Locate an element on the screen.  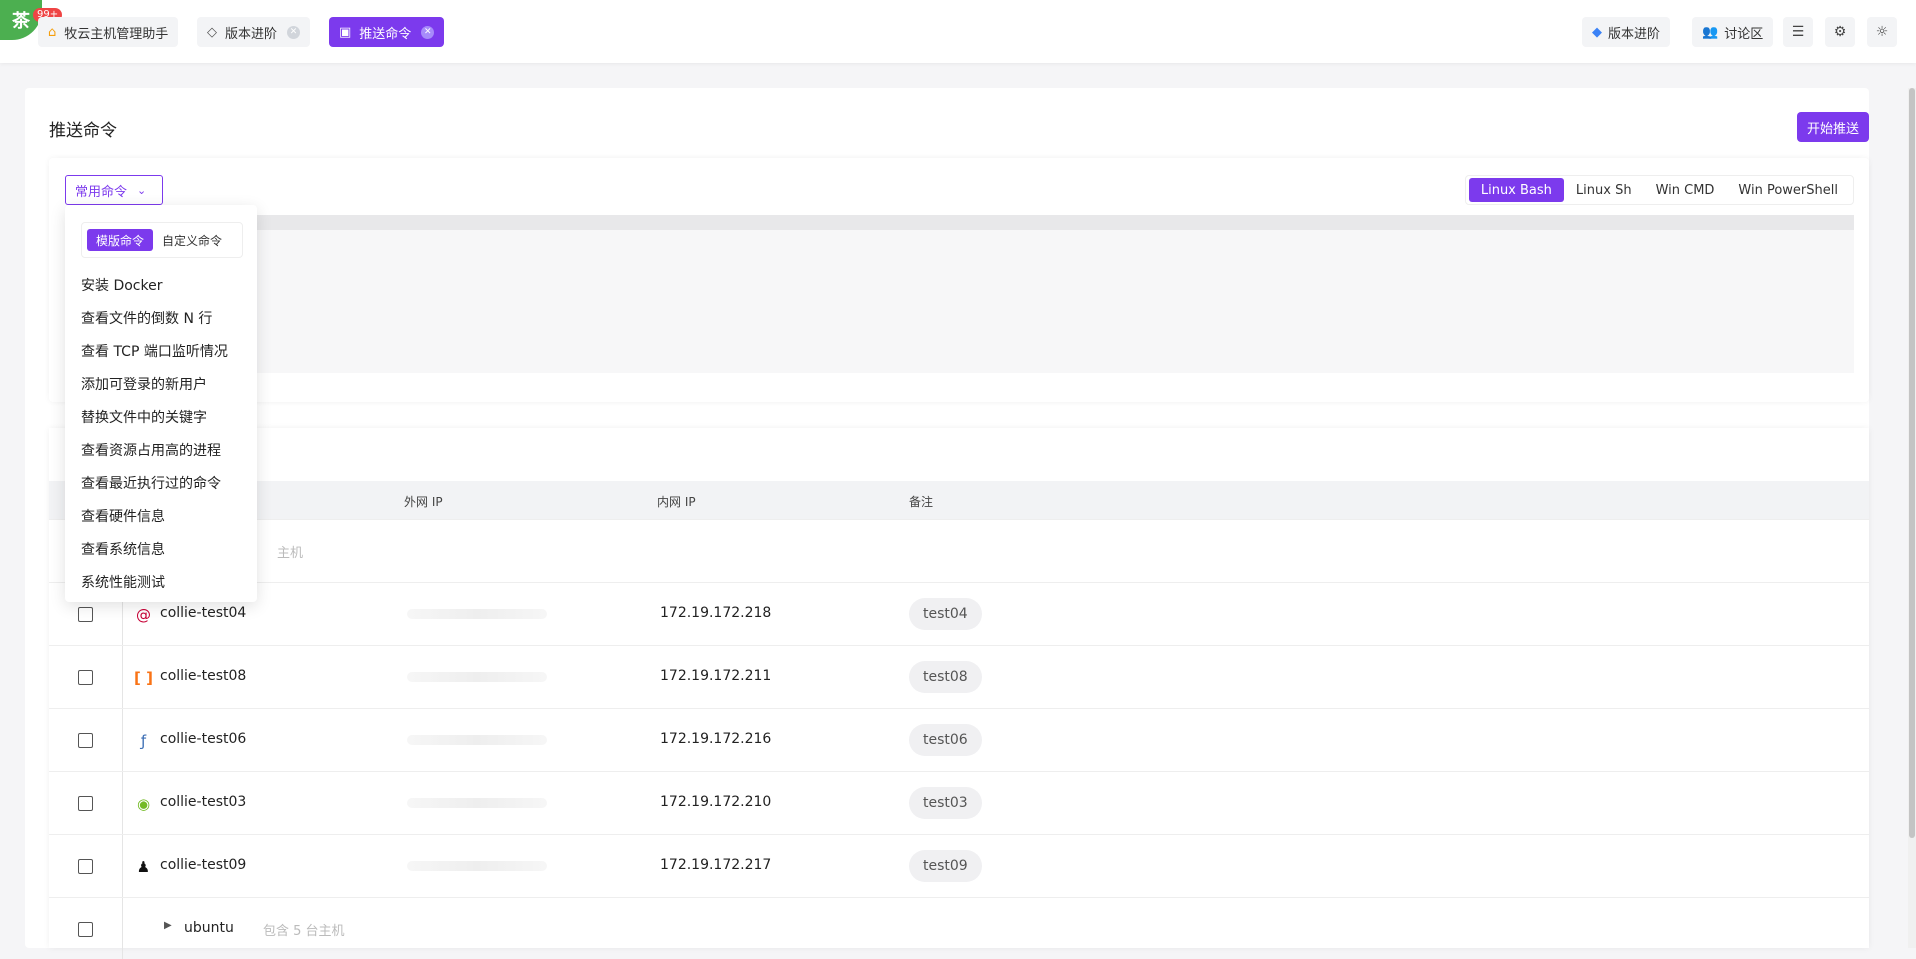
tab-push-command: ▣ 推送命令 ✕ is located at coordinates (387, 32).